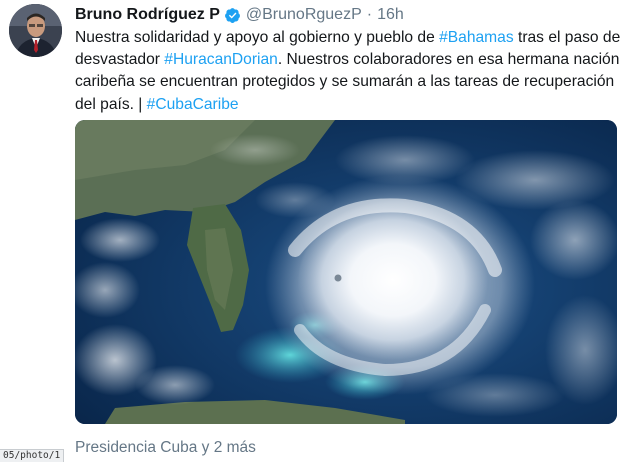 Image resolution: width=640 pixels, height=462 pixels. I want to click on hashtag-link-cubacaribe: #CubaCaribe, so click(193, 104).